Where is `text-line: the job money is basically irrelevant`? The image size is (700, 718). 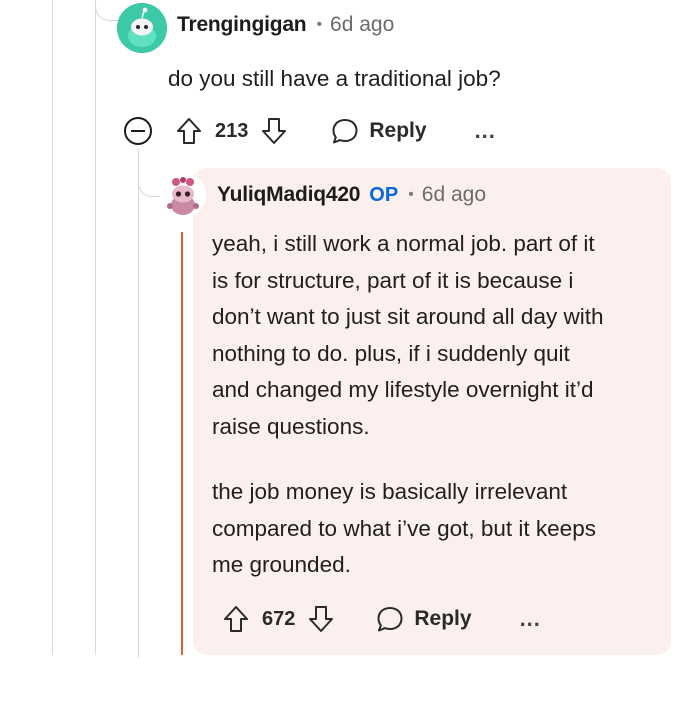
text-line: the job money is basically irrelevant is located at coordinates (390, 491).